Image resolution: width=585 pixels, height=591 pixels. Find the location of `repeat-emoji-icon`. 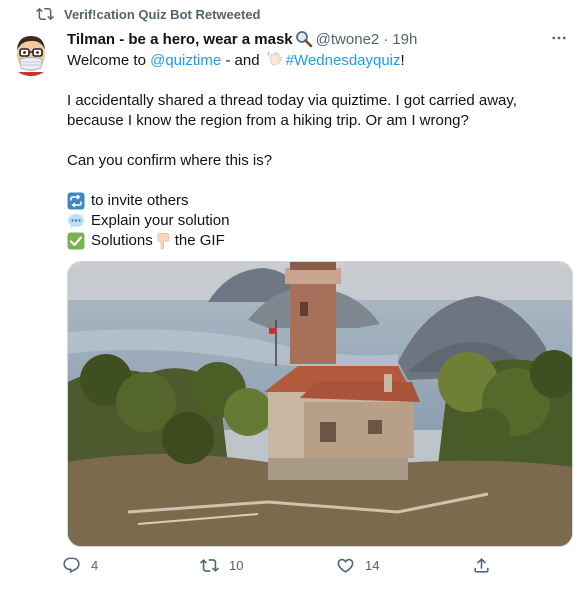

repeat-emoji-icon is located at coordinates (76, 201).